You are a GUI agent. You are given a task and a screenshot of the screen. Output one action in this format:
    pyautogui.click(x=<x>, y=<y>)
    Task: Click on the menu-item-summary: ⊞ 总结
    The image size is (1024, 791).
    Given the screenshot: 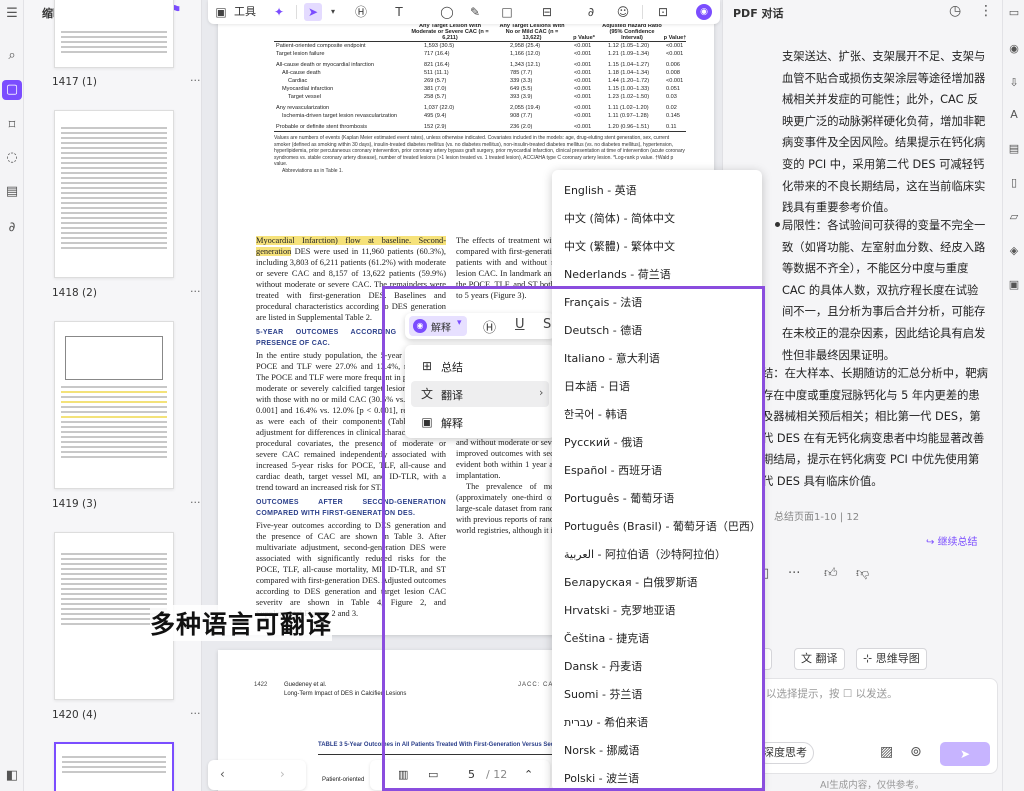 What is the action you would take?
    pyautogui.click(x=480, y=366)
    